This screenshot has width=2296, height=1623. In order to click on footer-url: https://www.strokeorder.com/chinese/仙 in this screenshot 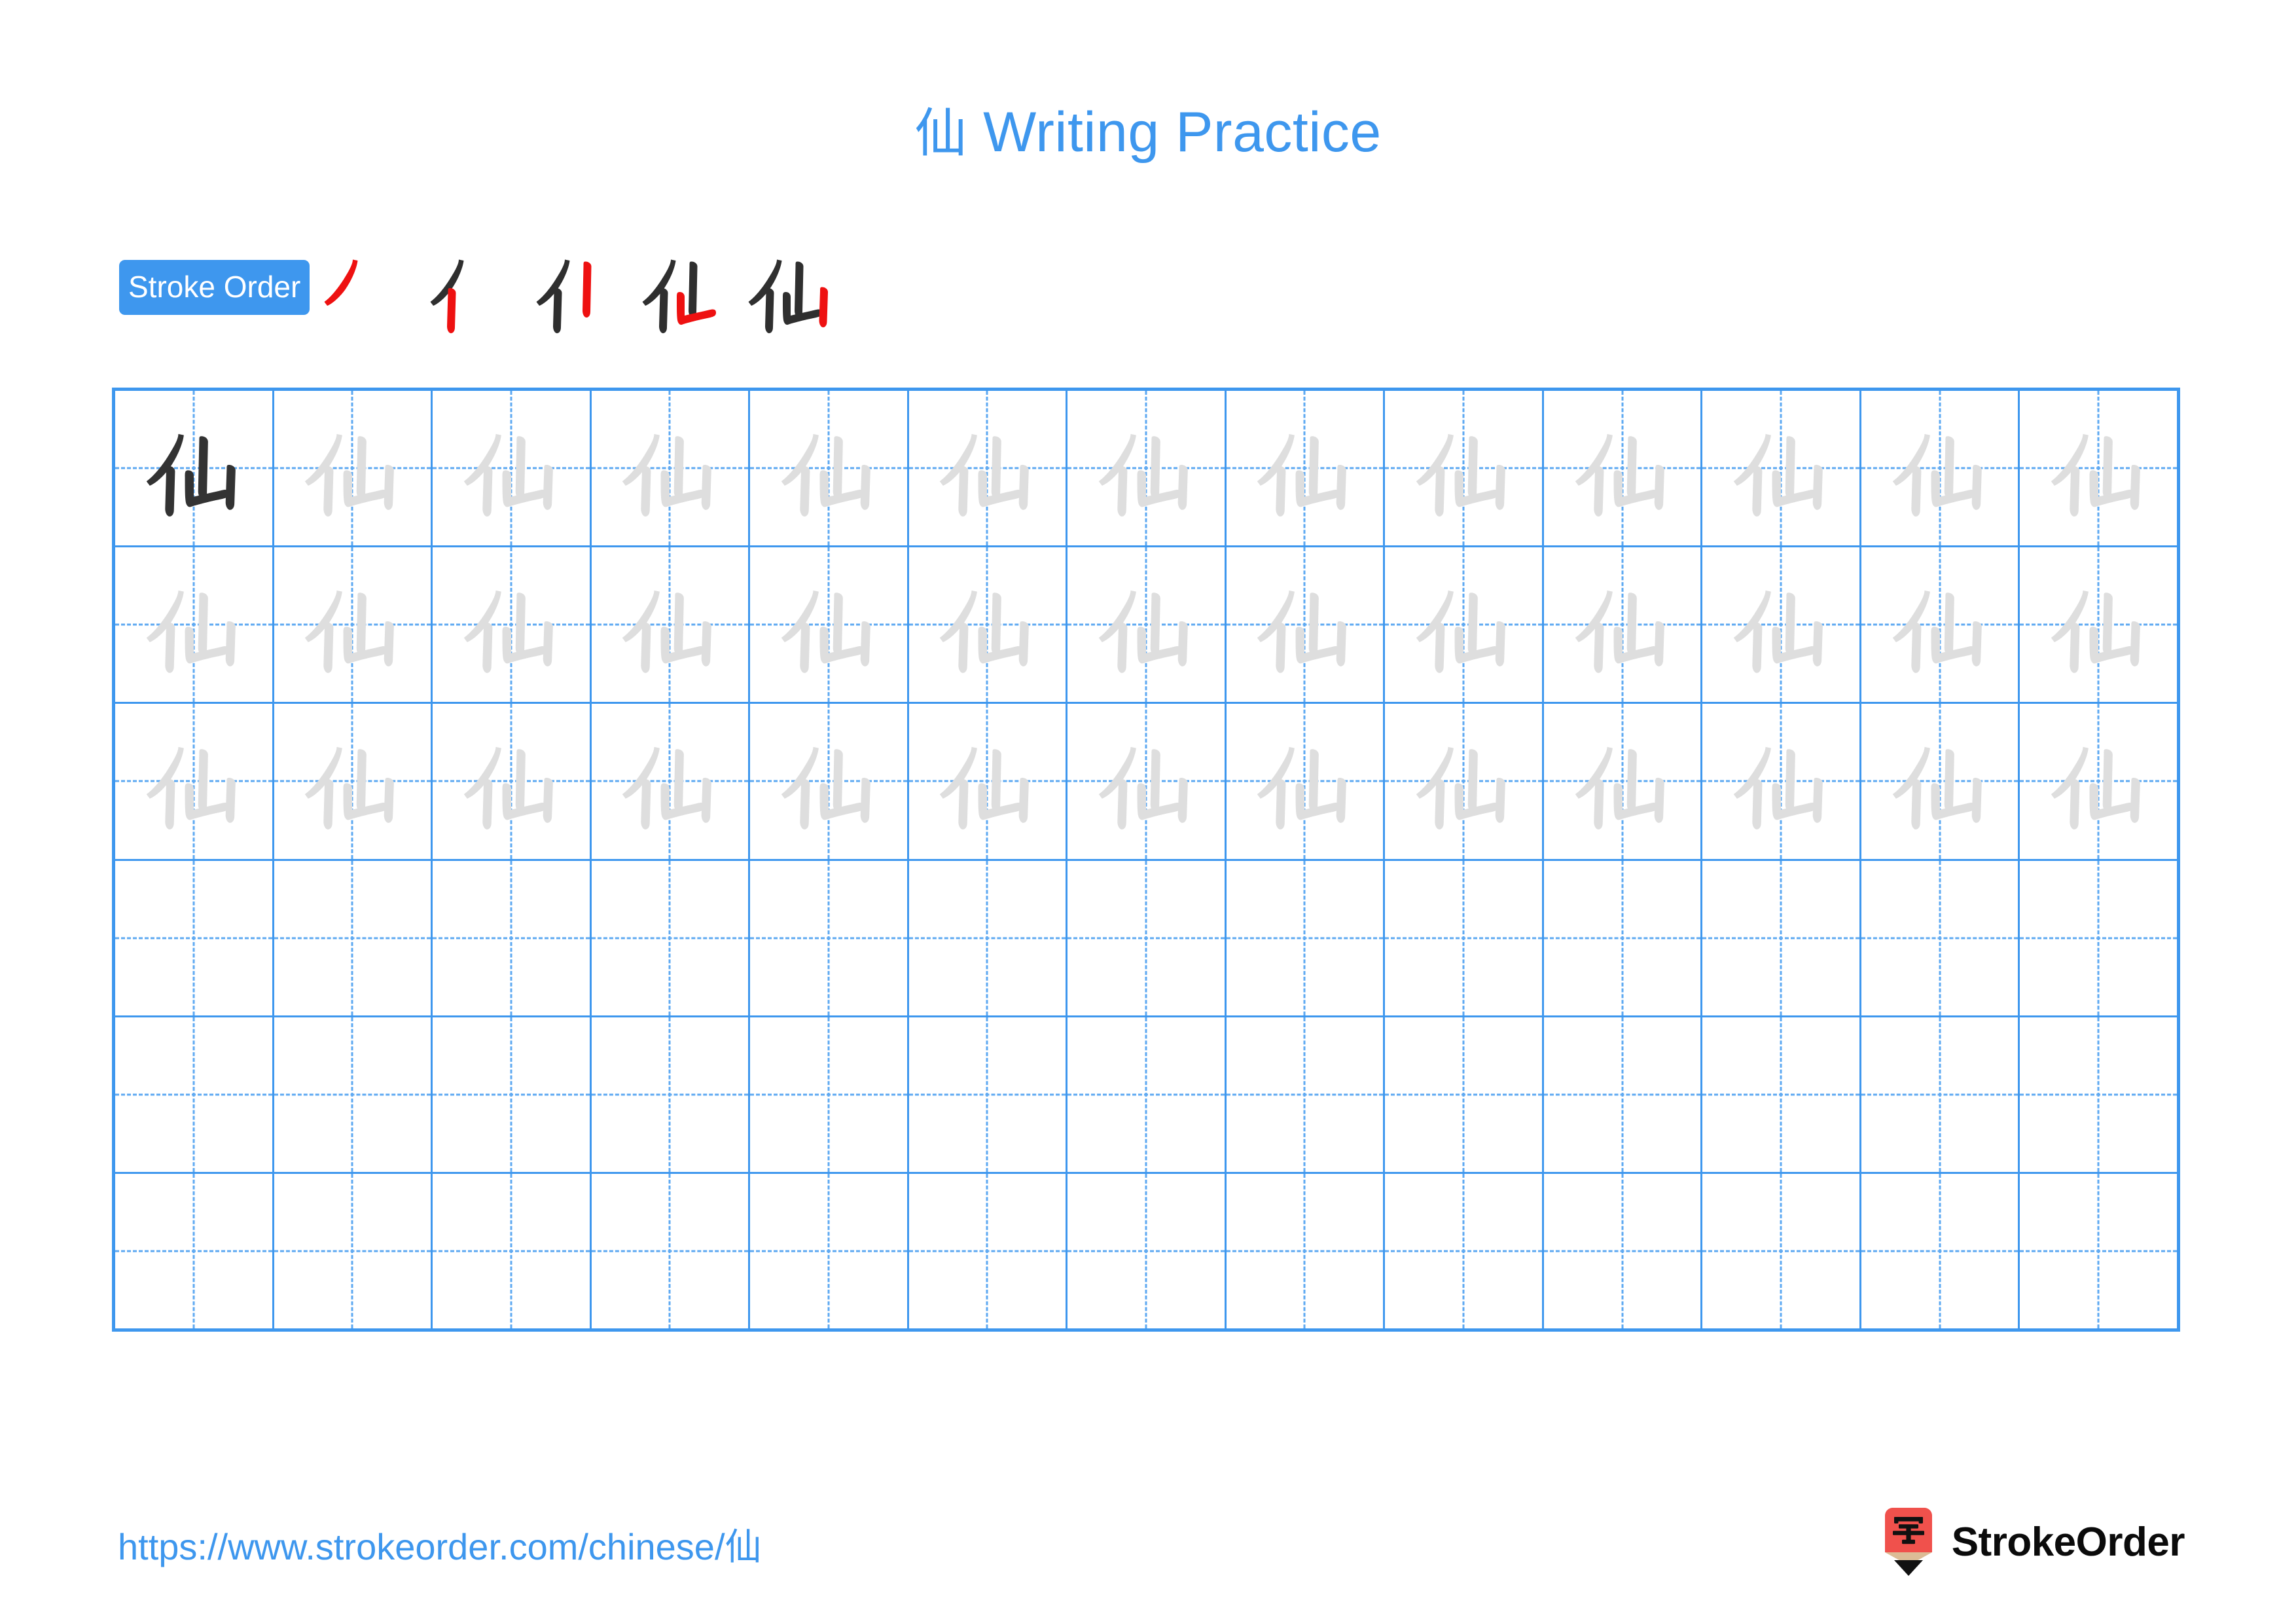, I will do `click(440, 1544)`.